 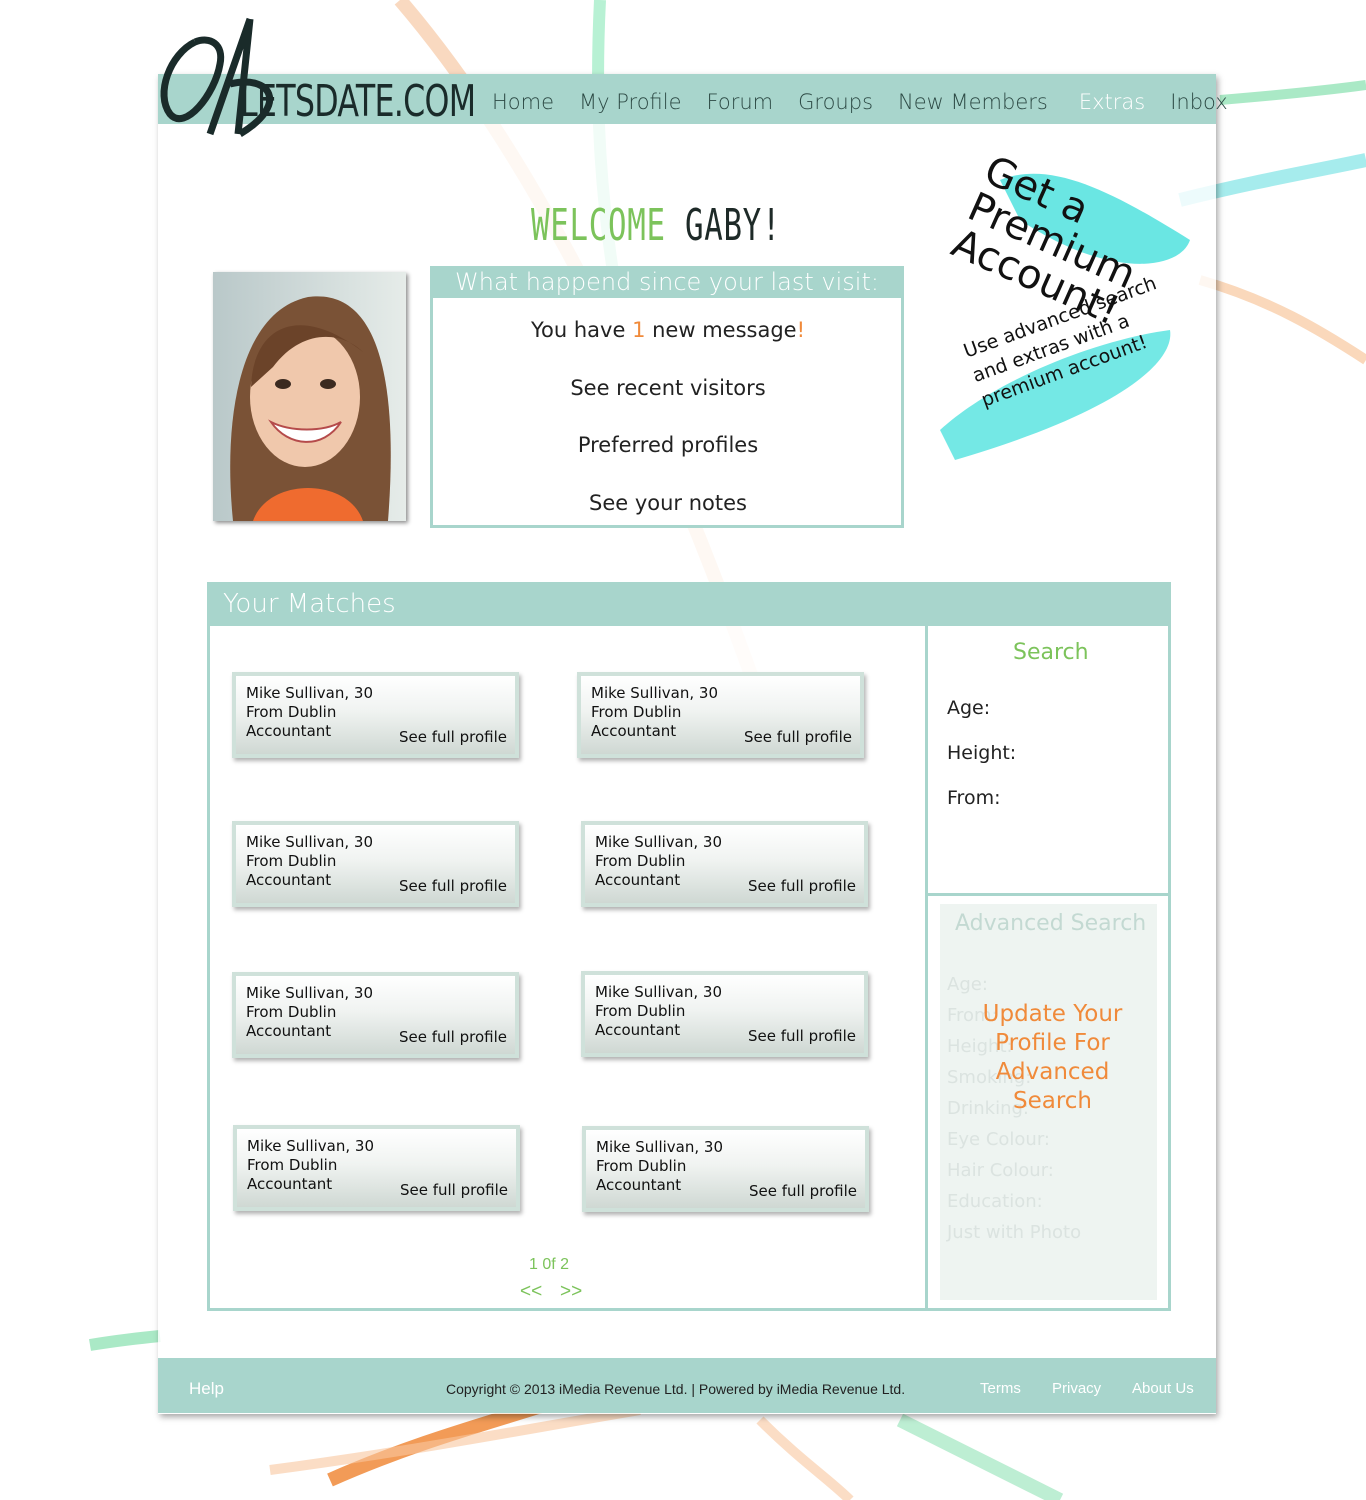 What do you see at coordinates (733, 225) in the screenshot?
I see `welcome-username: GABY!` at bounding box center [733, 225].